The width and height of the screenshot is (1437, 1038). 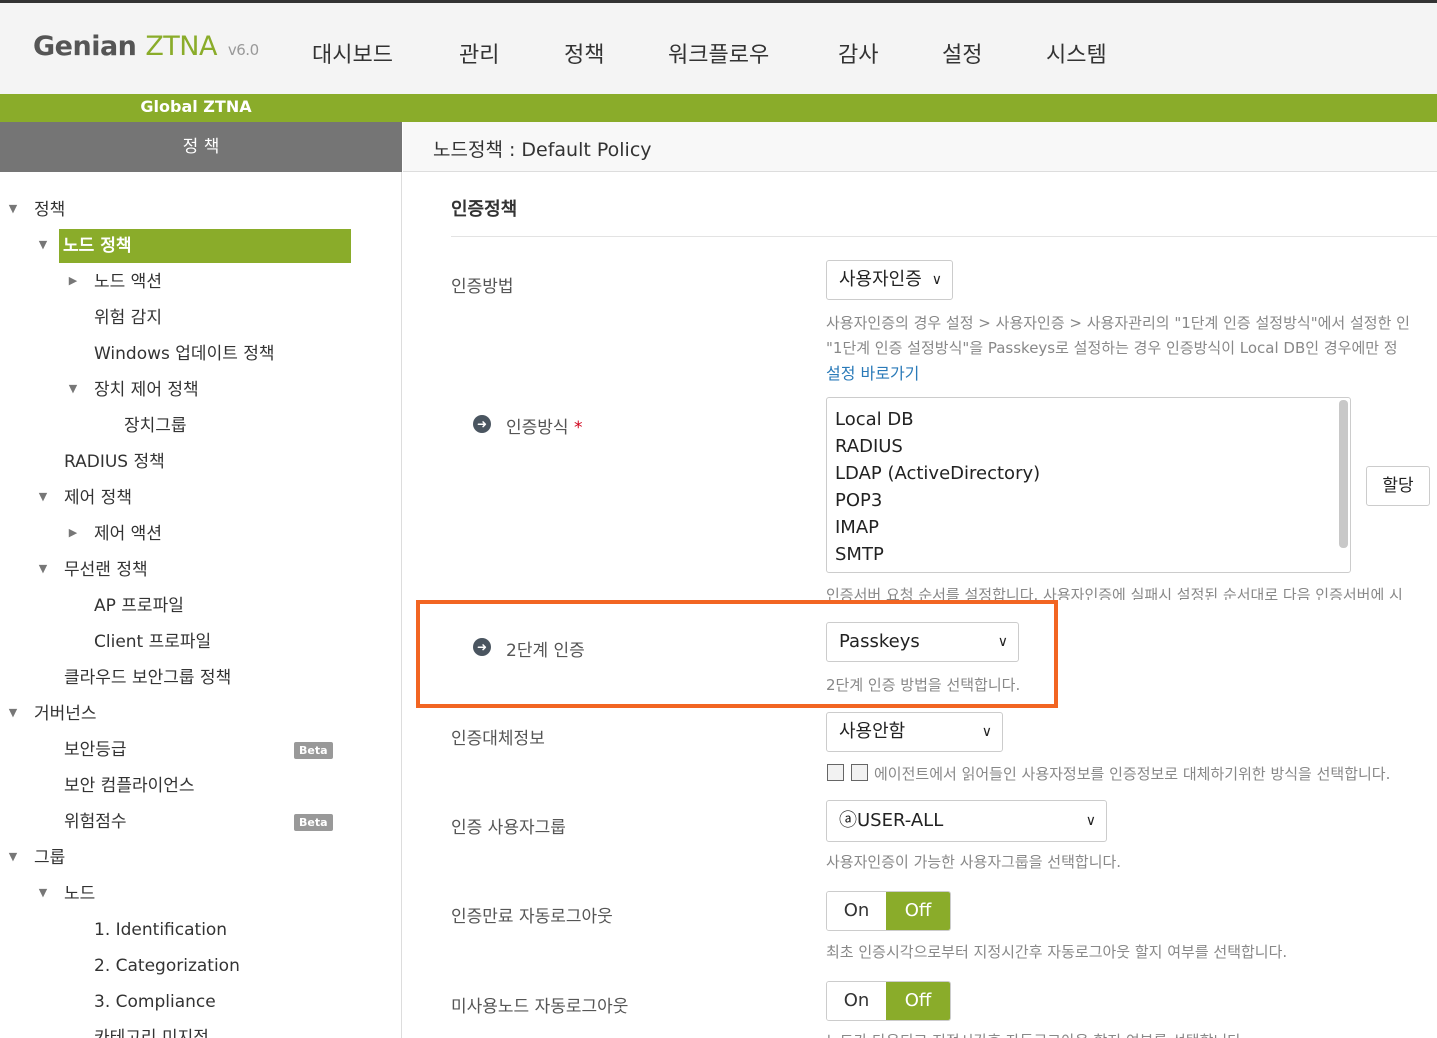 What do you see at coordinates (1036, 1034) in the screenshot?
I see `unused-logout-help: 노드가 다운되고 지정시간후 자동로그아웃 할지 여부를 선택합니다.` at bounding box center [1036, 1034].